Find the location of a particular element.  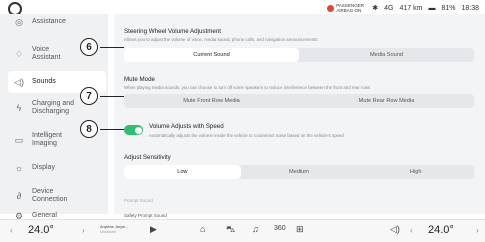

media-subtitle: Unknown is located at coordinates (108, 232).